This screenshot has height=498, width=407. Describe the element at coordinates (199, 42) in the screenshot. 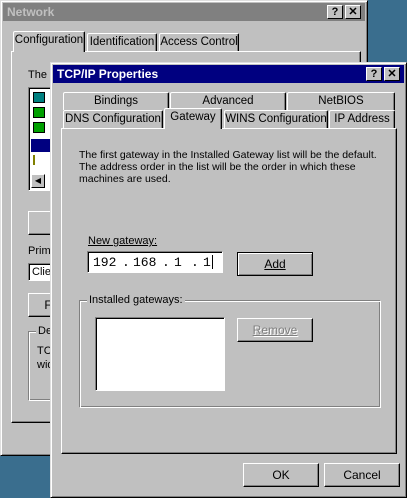

I see `tab-access-control: Access Control` at that location.